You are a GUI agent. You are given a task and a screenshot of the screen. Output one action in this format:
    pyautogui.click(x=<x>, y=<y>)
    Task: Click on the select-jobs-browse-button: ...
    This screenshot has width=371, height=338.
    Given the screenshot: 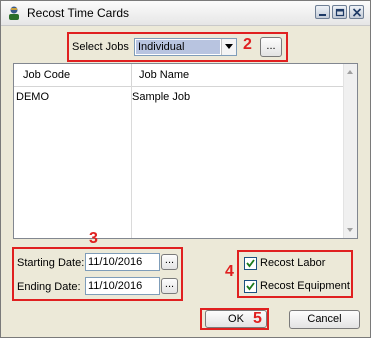 What is the action you would take?
    pyautogui.click(x=271, y=47)
    